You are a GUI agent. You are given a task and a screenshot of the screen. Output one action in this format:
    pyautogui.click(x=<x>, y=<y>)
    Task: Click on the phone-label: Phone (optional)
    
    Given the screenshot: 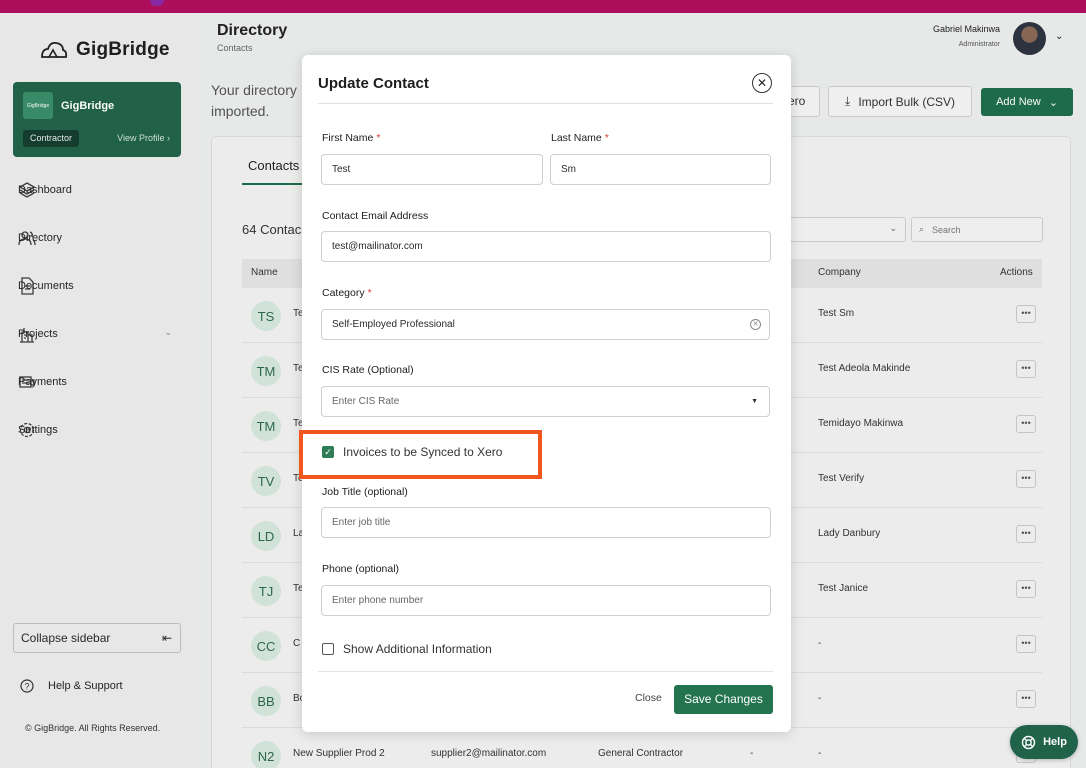 What is the action you would take?
    pyautogui.click(x=361, y=569)
    